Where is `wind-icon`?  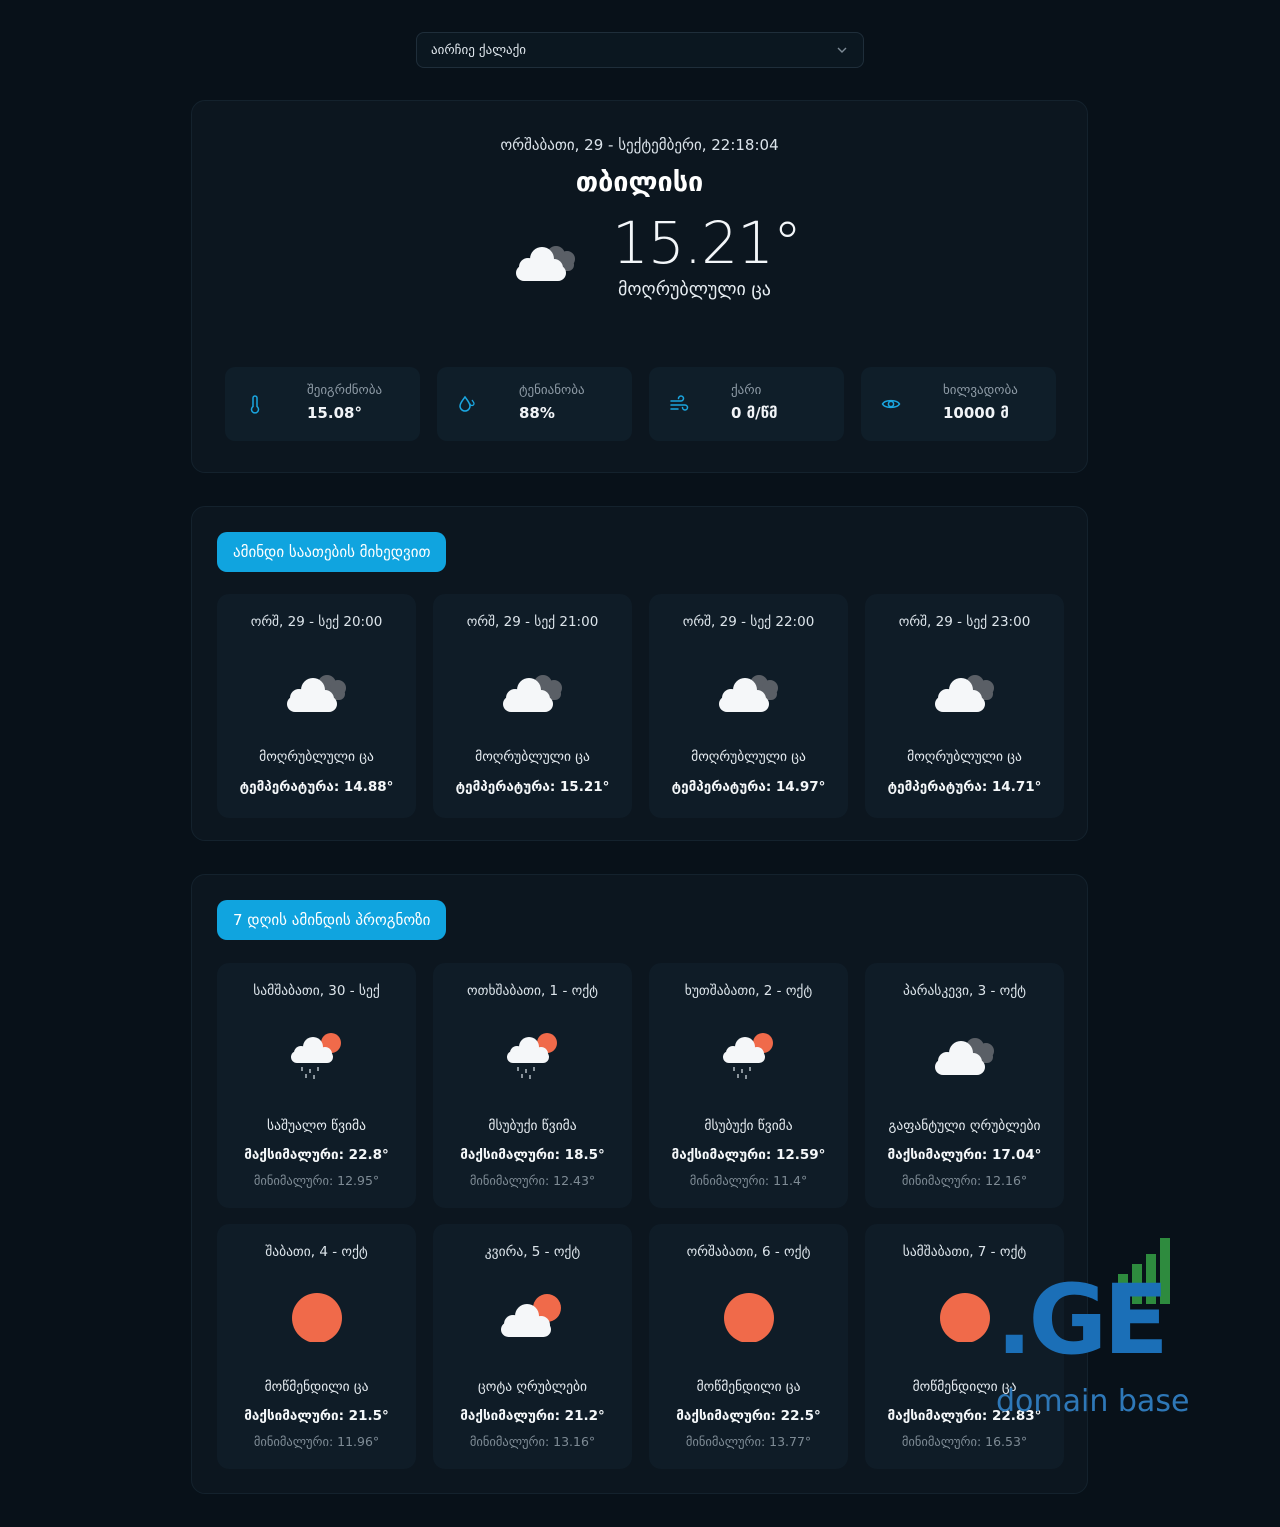 wind-icon is located at coordinates (679, 403).